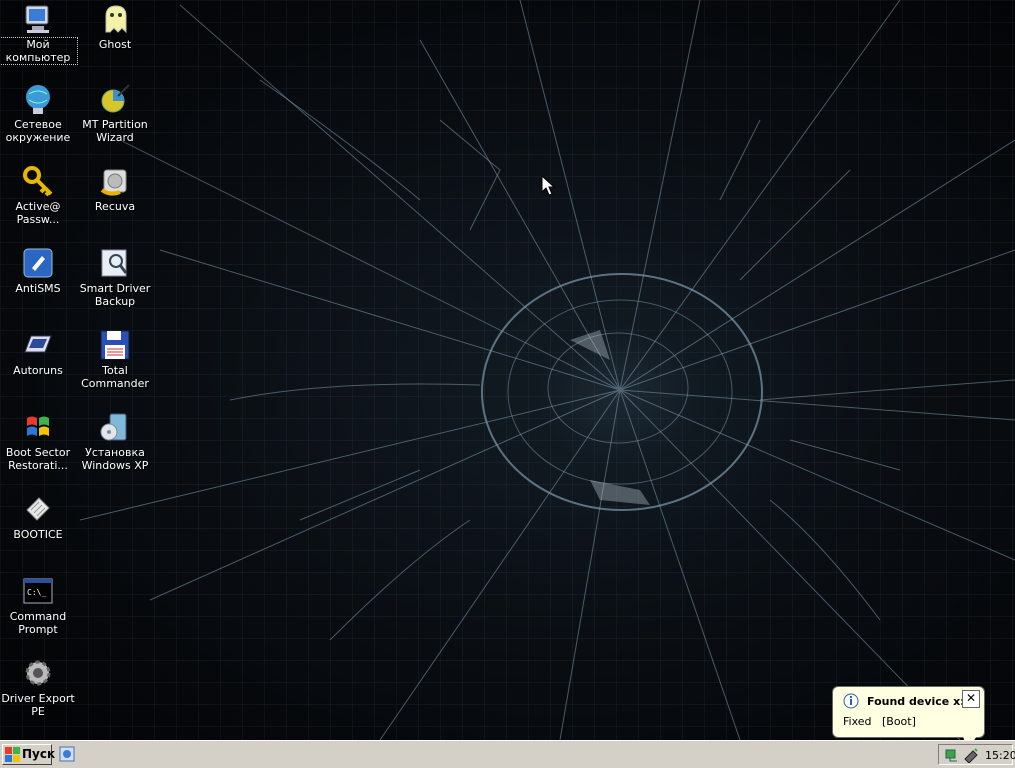 This screenshot has width=1015, height=768. I want to click on desktop-icon-autoruns: Autoruns, so click(38, 352).